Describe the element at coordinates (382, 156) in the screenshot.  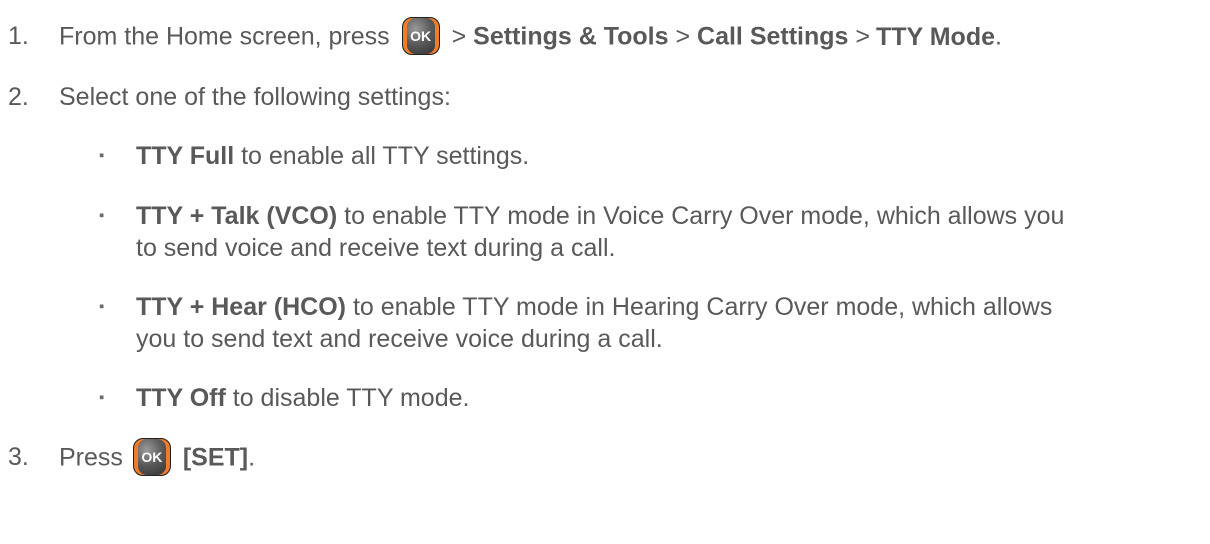
I see `option-description: to enable all TTY settings.` at that location.